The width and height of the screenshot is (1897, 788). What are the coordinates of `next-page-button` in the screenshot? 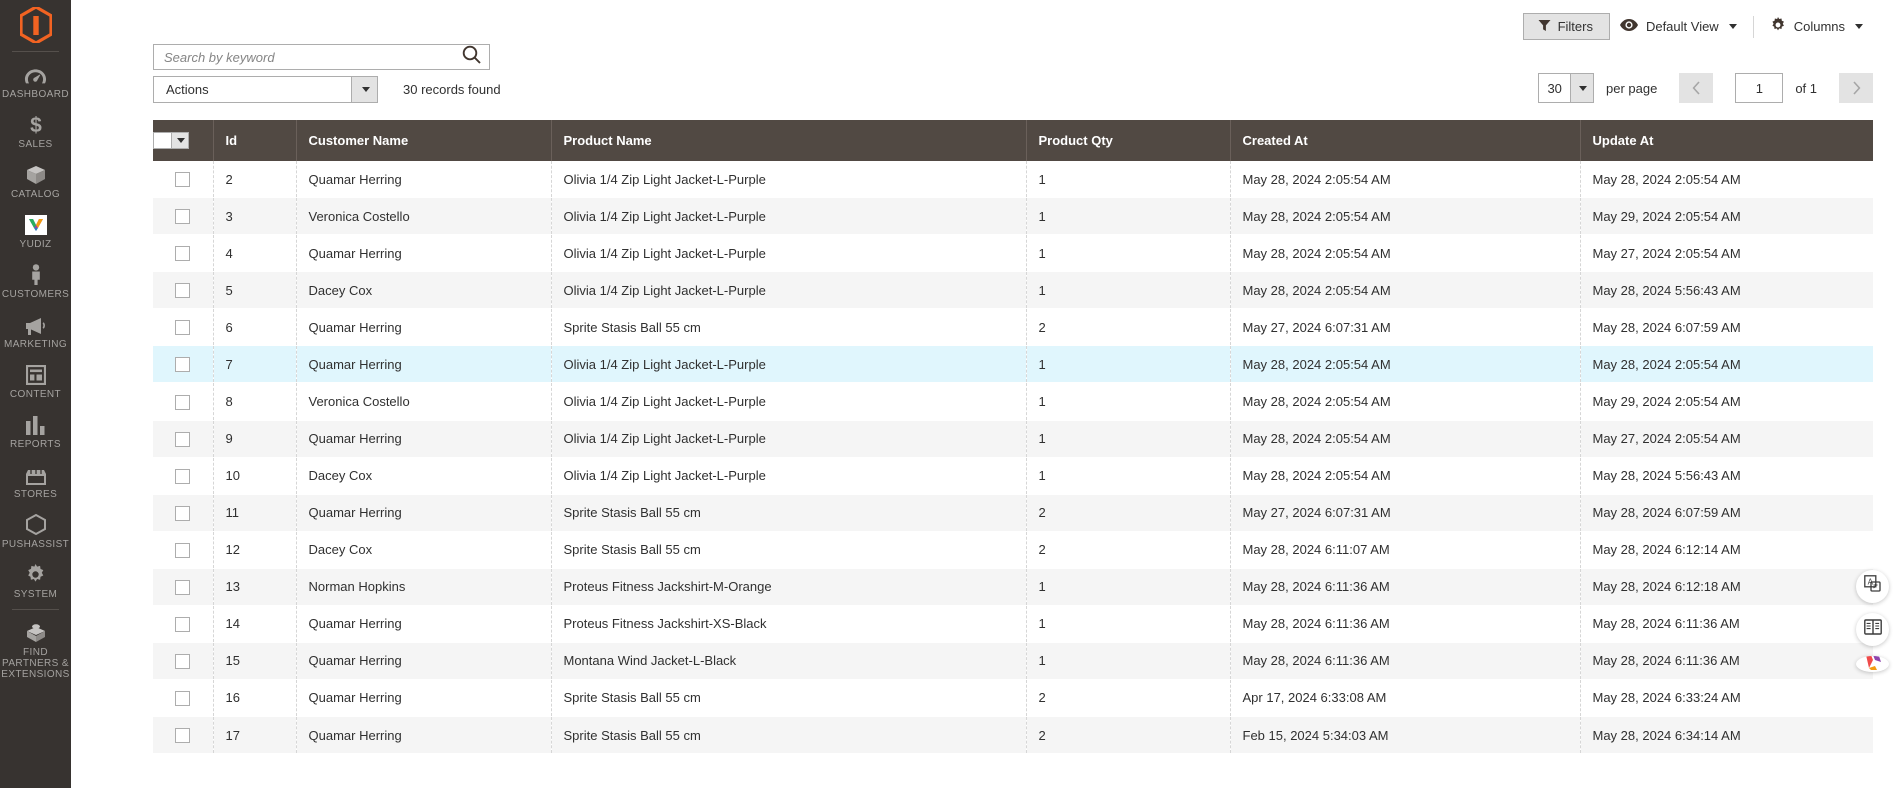 It's located at (1856, 88).